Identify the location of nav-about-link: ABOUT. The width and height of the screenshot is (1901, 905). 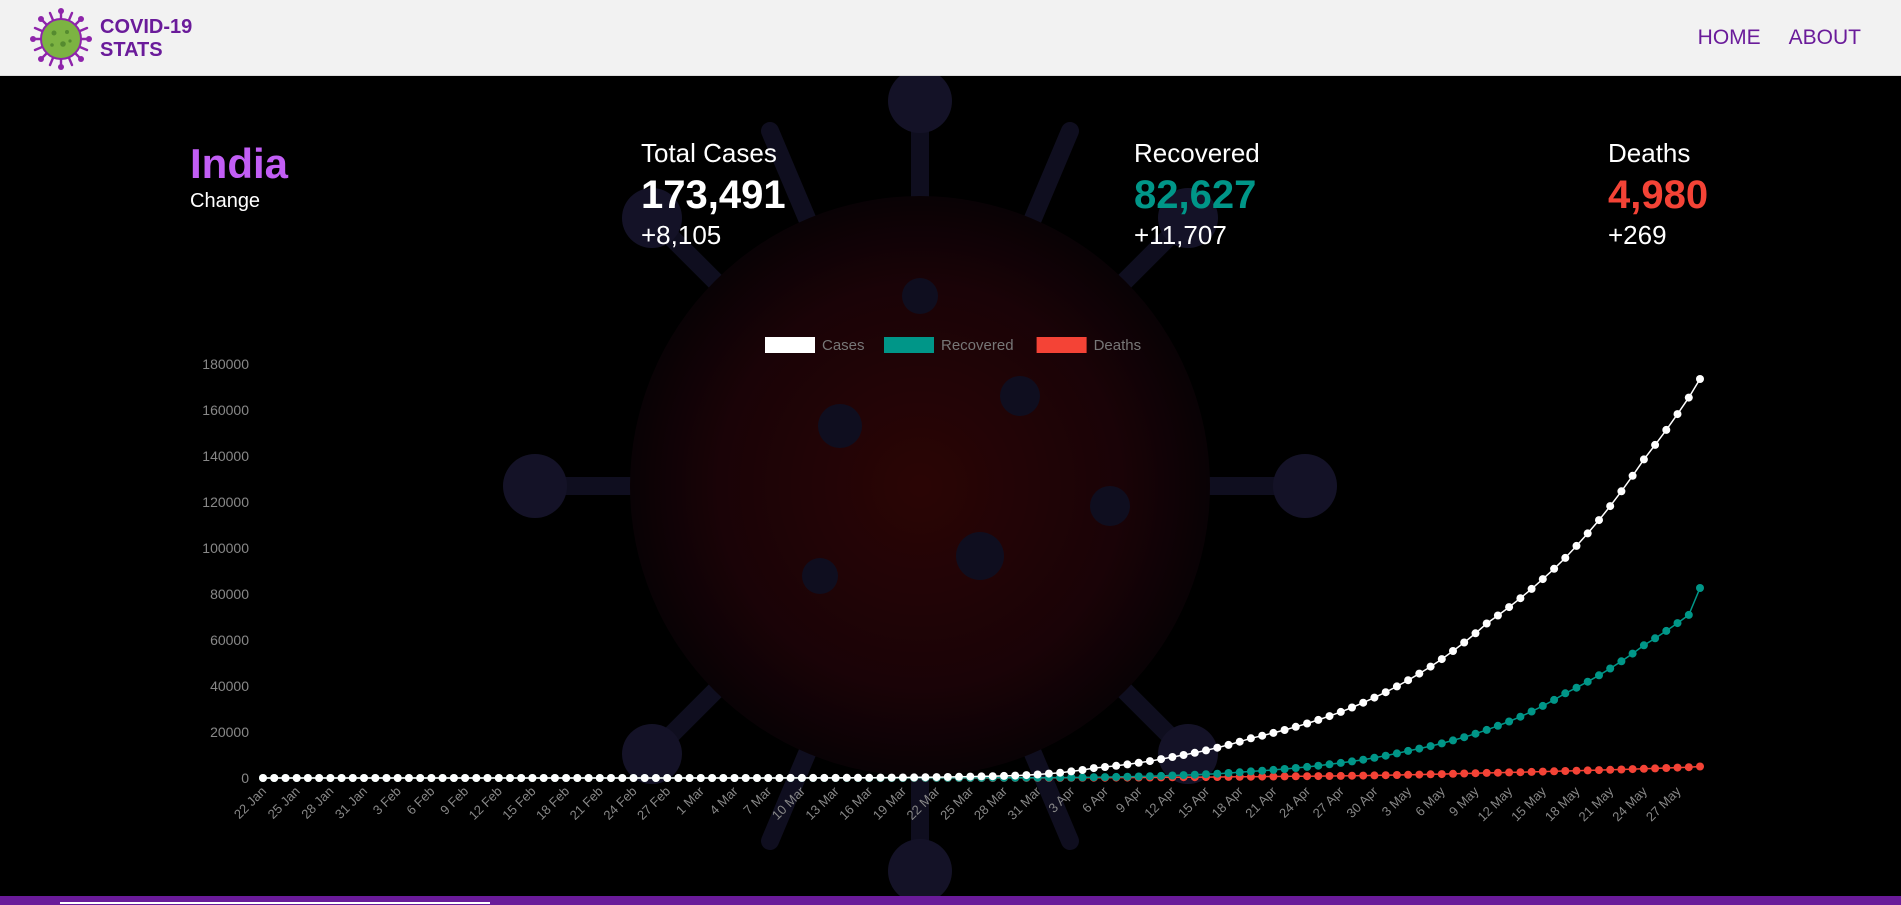
(1825, 38).